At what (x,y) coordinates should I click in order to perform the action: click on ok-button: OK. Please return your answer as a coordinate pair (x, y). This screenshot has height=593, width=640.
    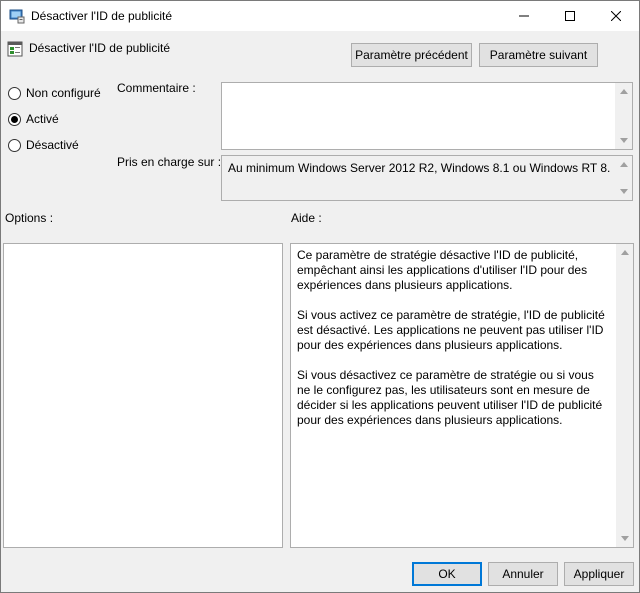
    Looking at the image, I should click on (447, 574).